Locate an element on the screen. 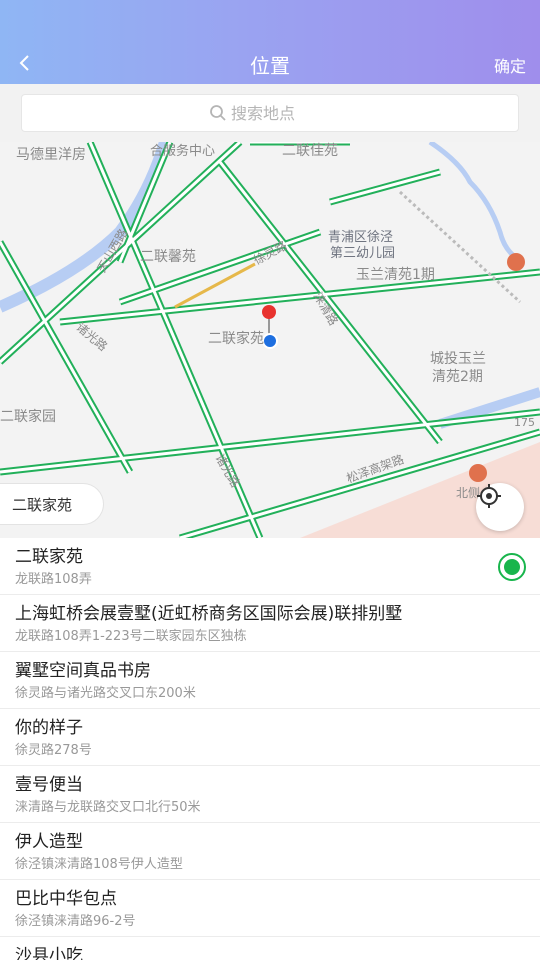 The image size is (540, 960). place-name: 沙县小吃 is located at coordinates (49, 953).